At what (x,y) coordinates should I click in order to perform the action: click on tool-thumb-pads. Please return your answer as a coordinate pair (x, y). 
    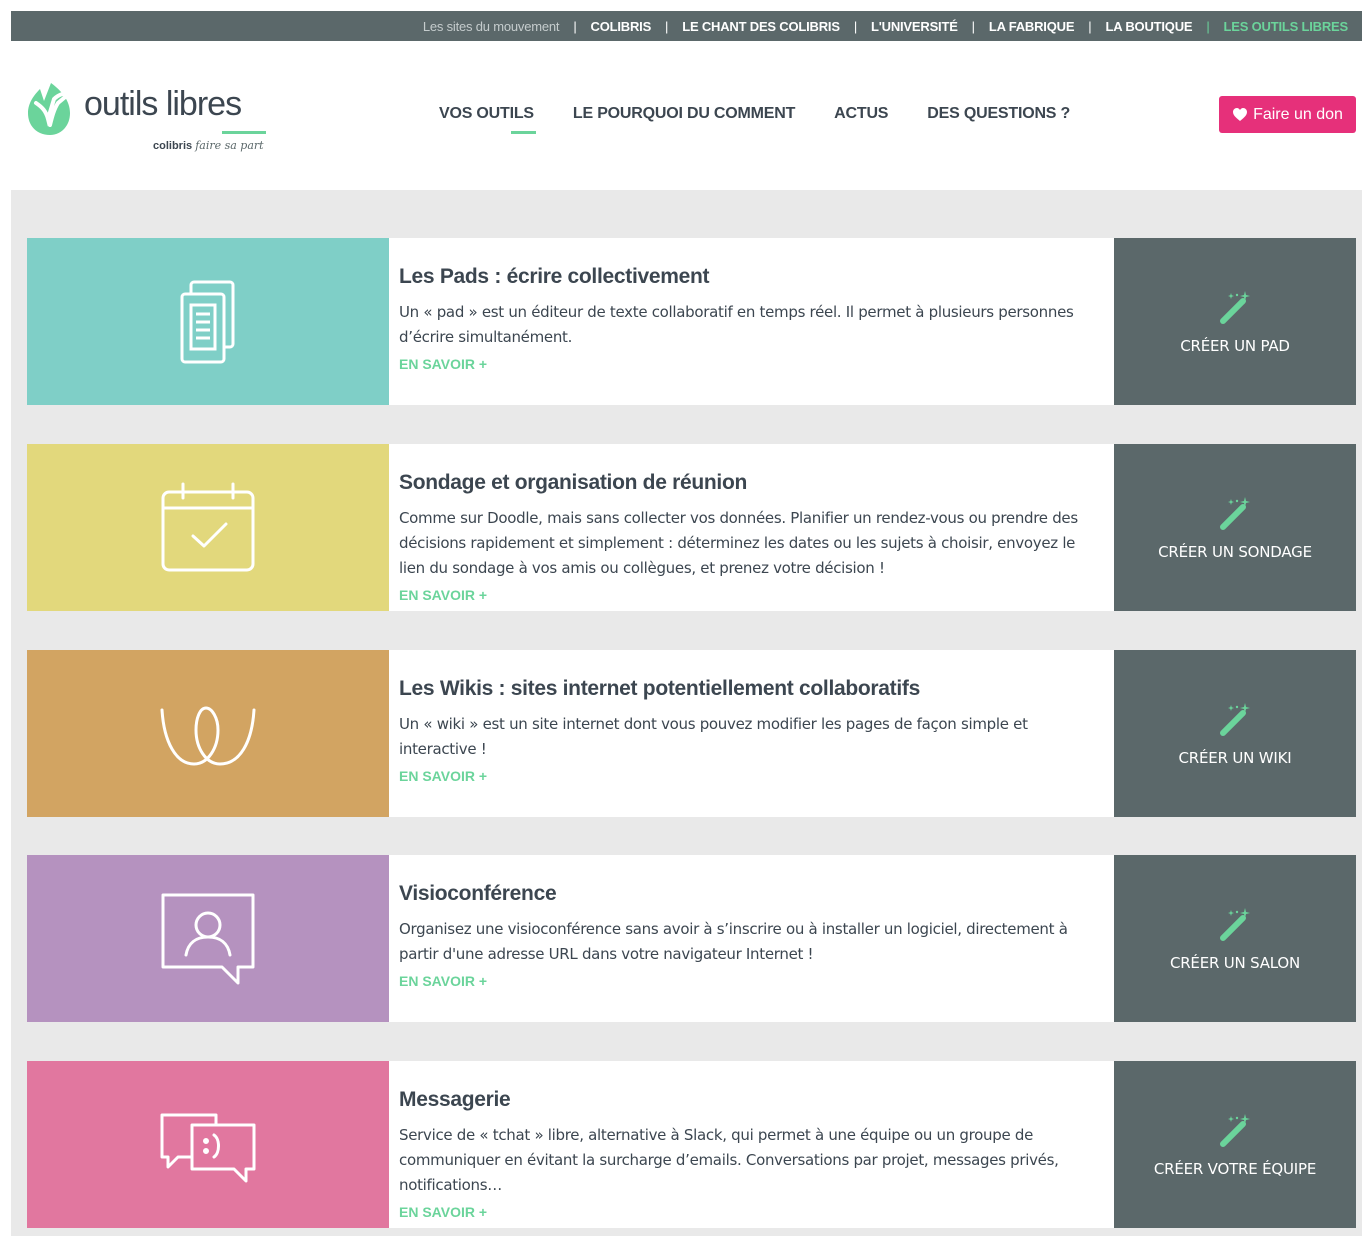
    Looking at the image, I should click on (208, 321).